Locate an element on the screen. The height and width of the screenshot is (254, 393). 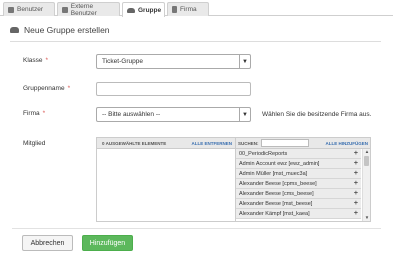
scroll-down-icon: ▼ is located at coordinates (367, 218).